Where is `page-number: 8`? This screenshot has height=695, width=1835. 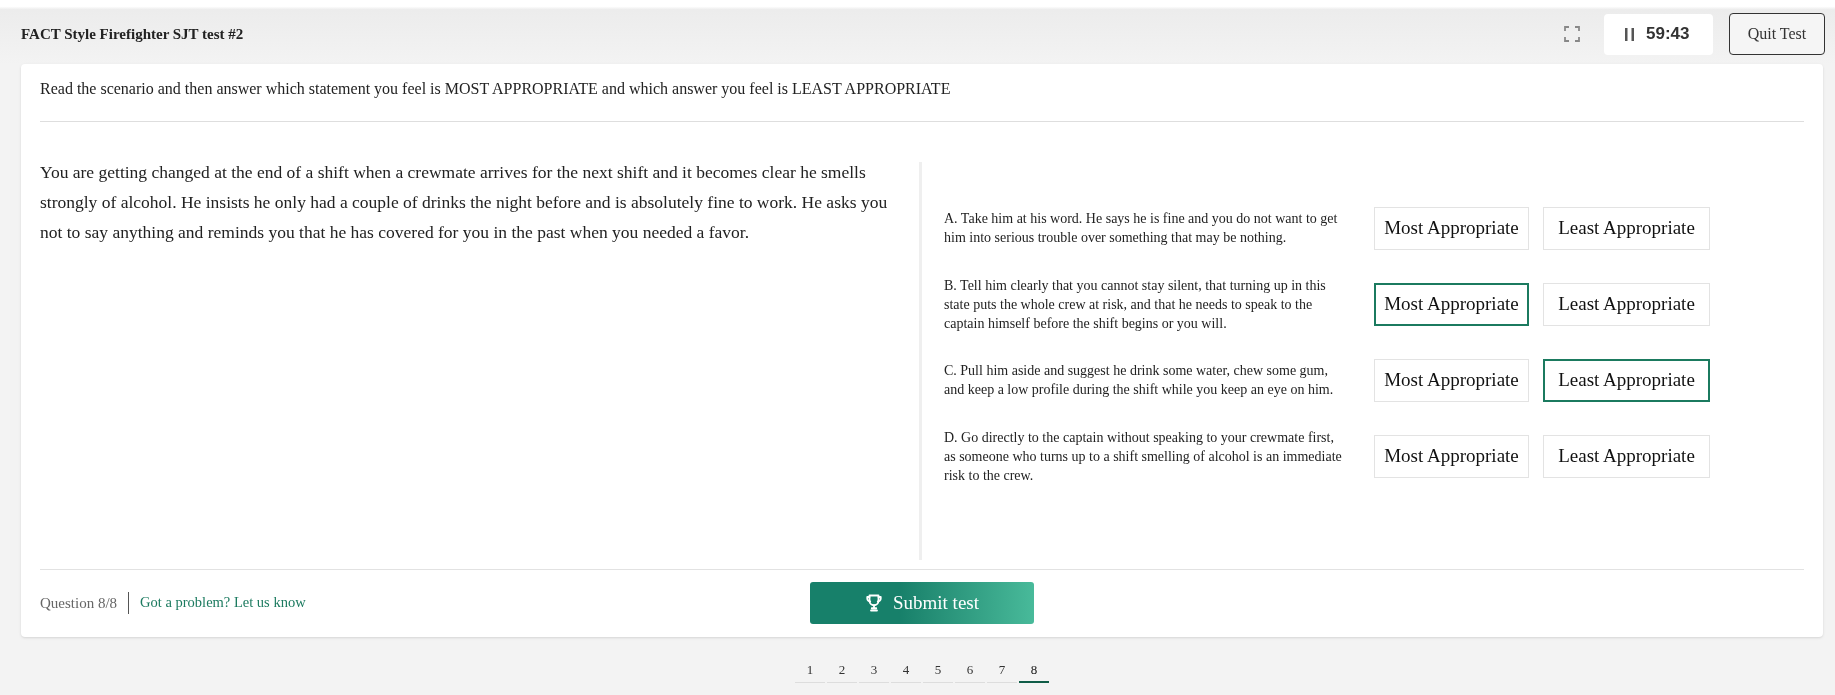 page-number: 8 is located at coordinates (1034, 670).